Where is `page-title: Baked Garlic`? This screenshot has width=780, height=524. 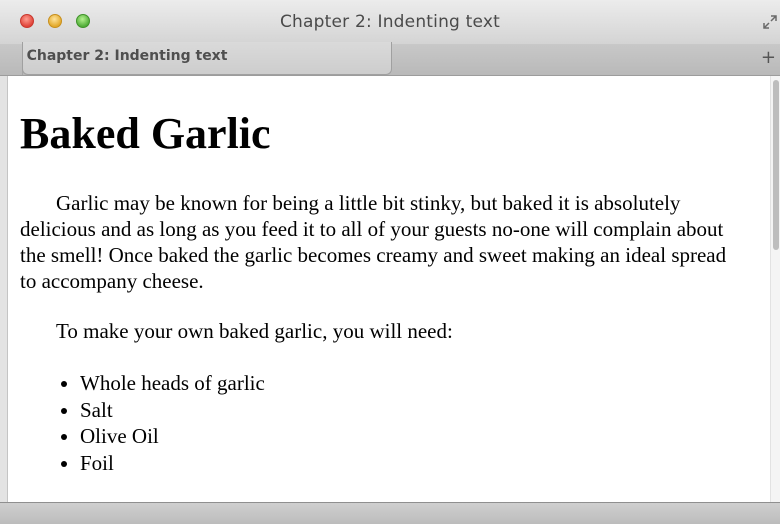 page-title: Baked Garlic is located at coordinates (145, 133).